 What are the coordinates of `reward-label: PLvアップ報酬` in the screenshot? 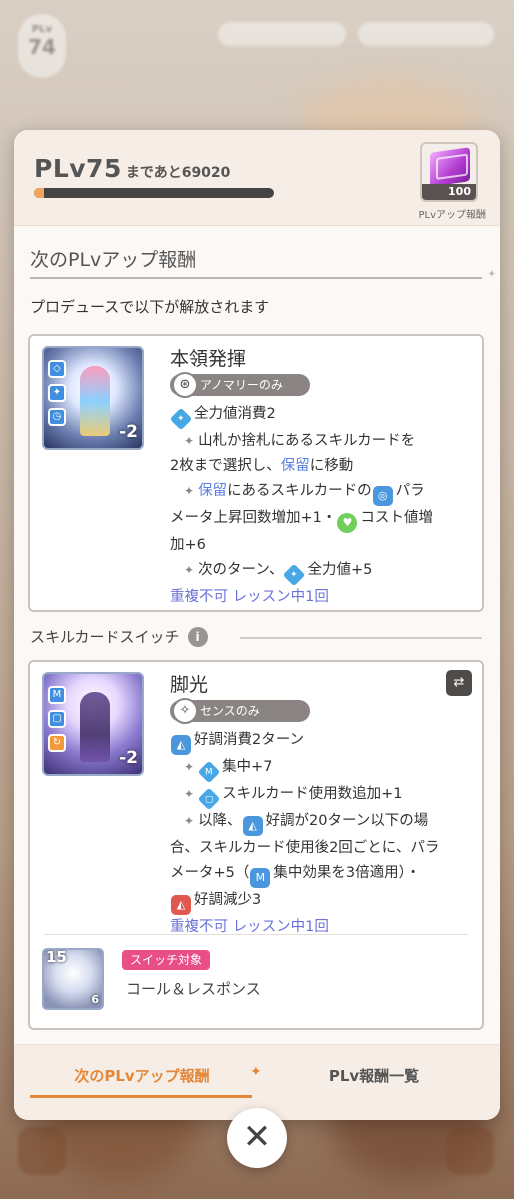 It's located at (452, 215).